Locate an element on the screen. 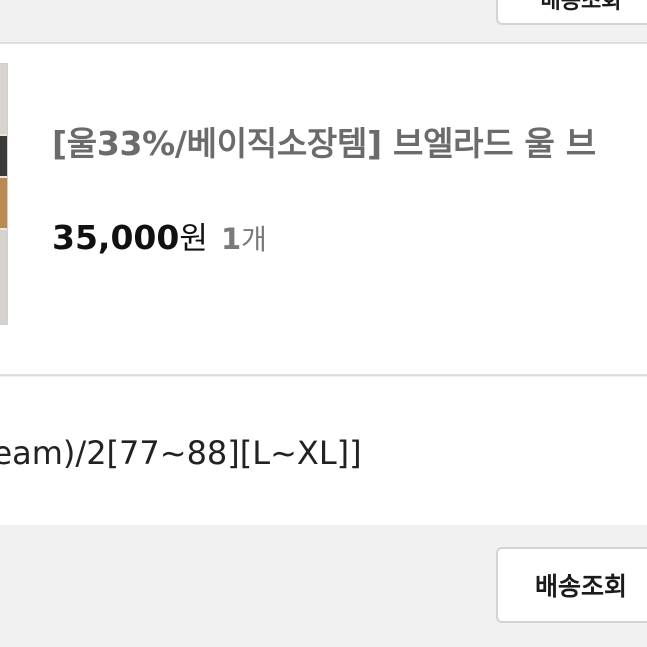 This screenshot has height=647, width=647. price-unit: 원 is located at coordinates (193, 239).